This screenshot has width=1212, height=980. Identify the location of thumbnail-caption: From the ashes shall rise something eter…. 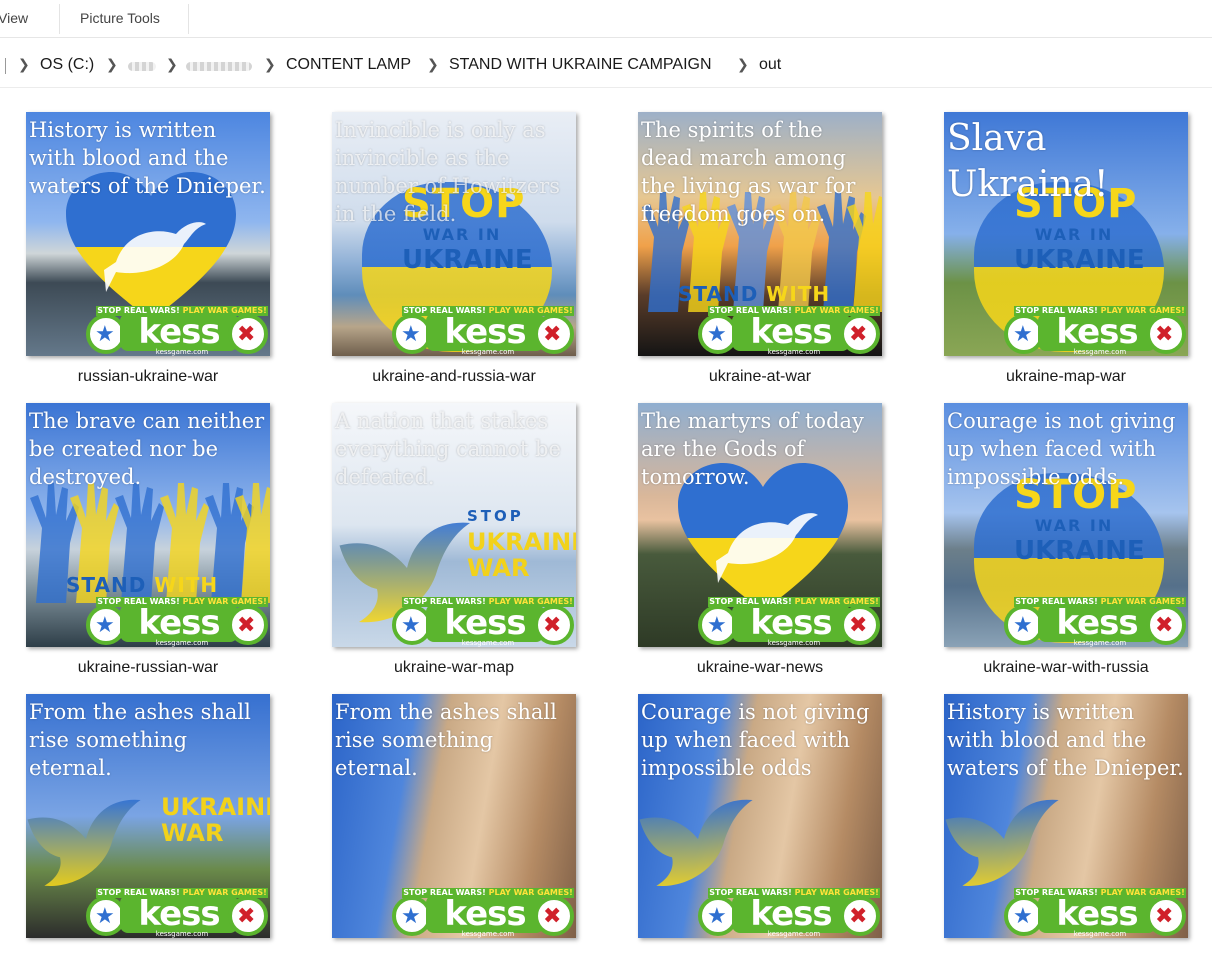
(446, 740).